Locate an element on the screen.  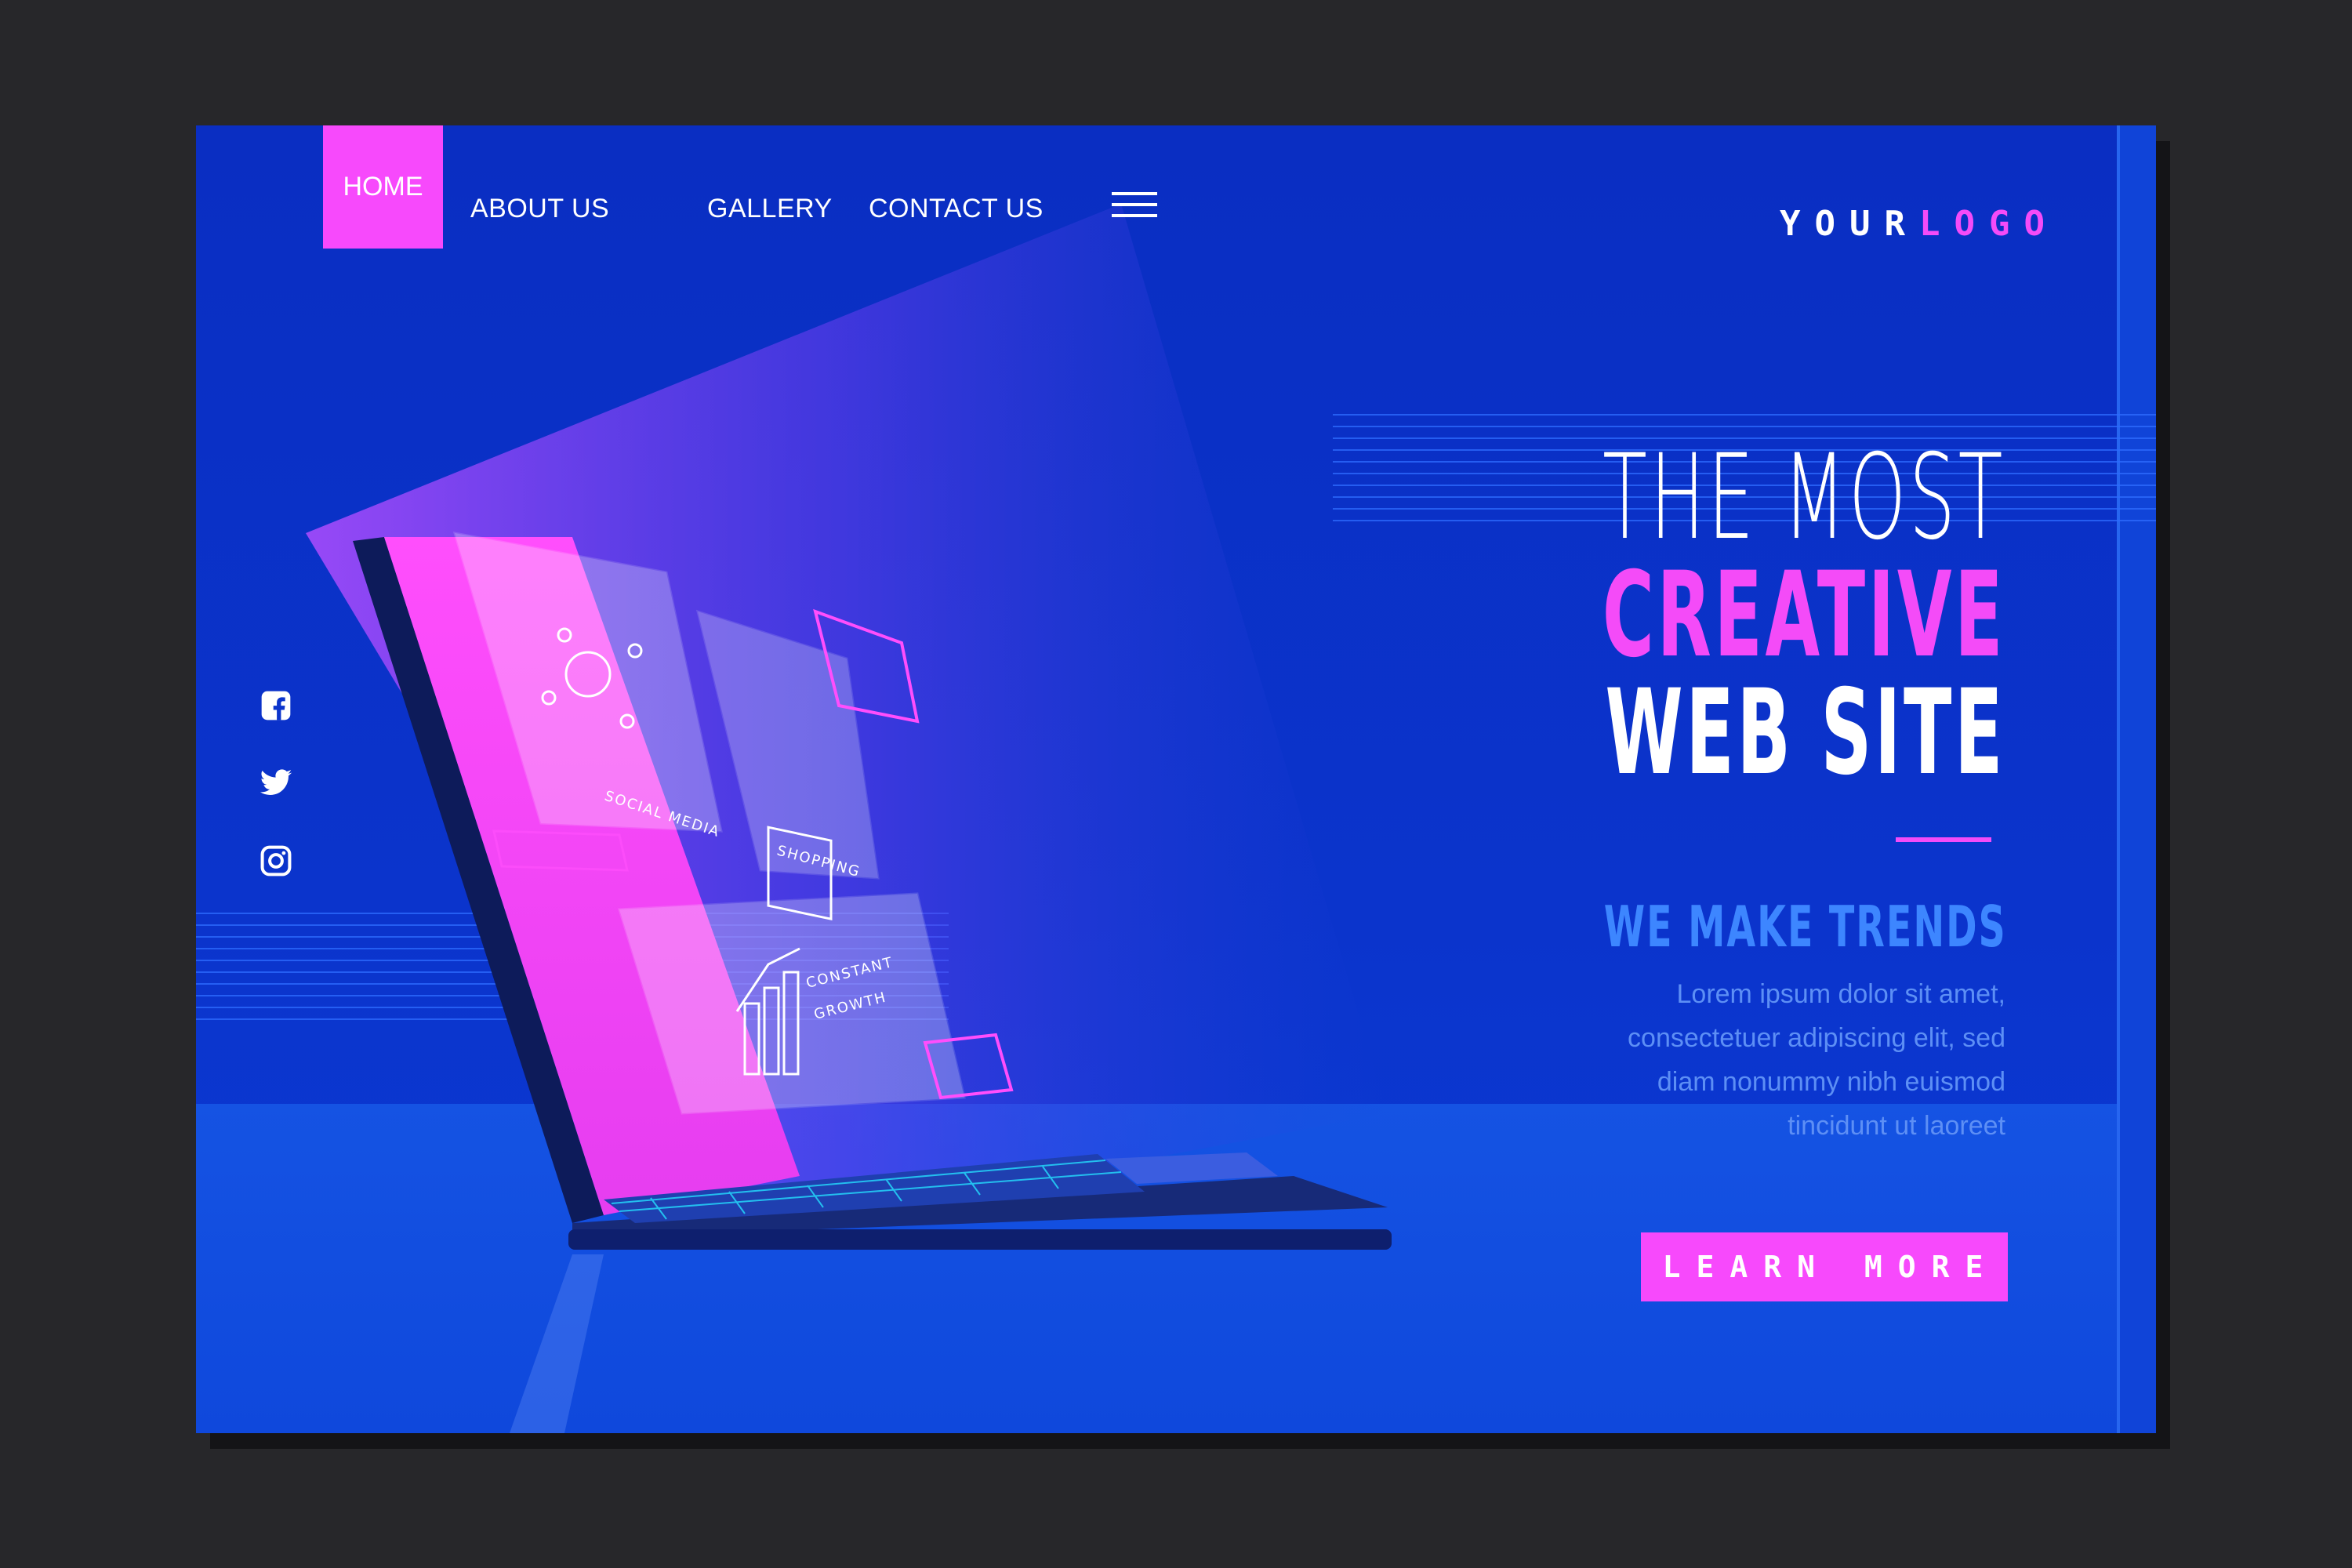
accent-divider is located at coordinates (1943, 839).